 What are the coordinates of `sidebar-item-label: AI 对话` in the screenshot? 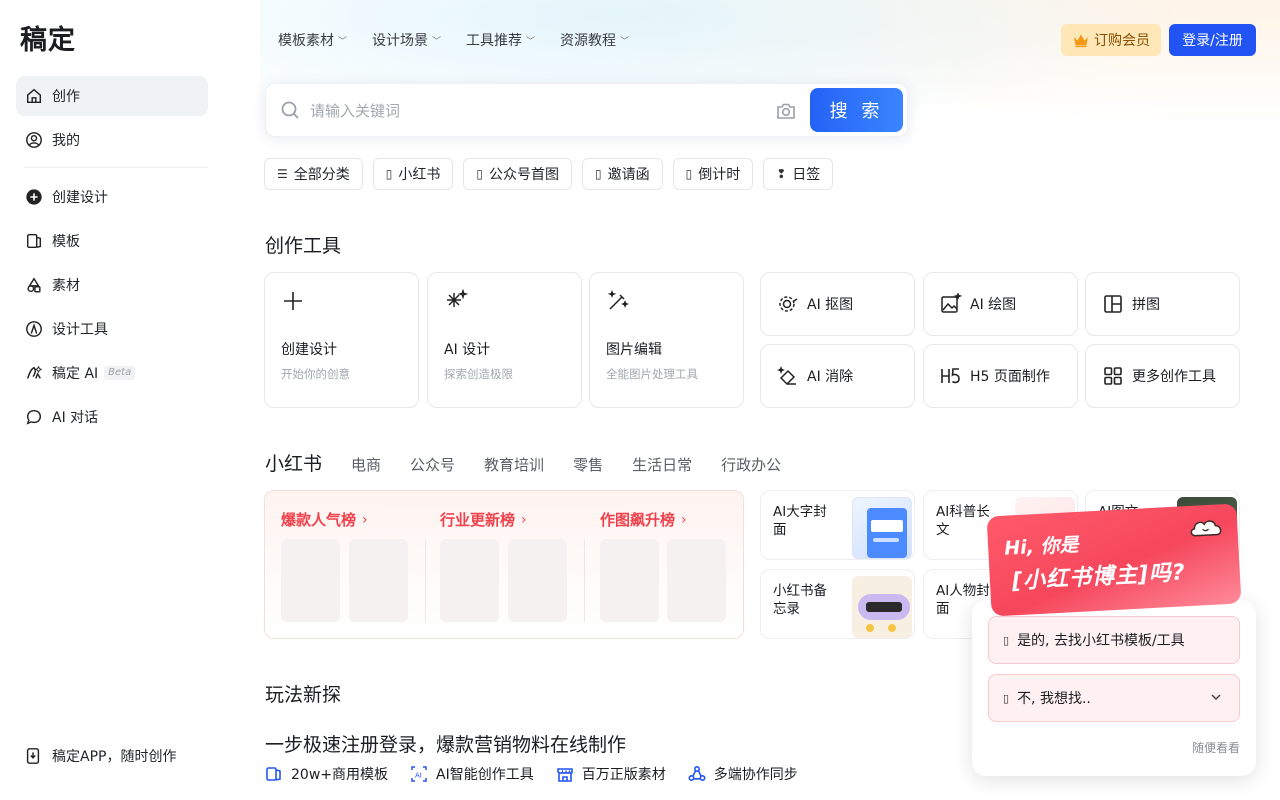 It's located at (75, 418).